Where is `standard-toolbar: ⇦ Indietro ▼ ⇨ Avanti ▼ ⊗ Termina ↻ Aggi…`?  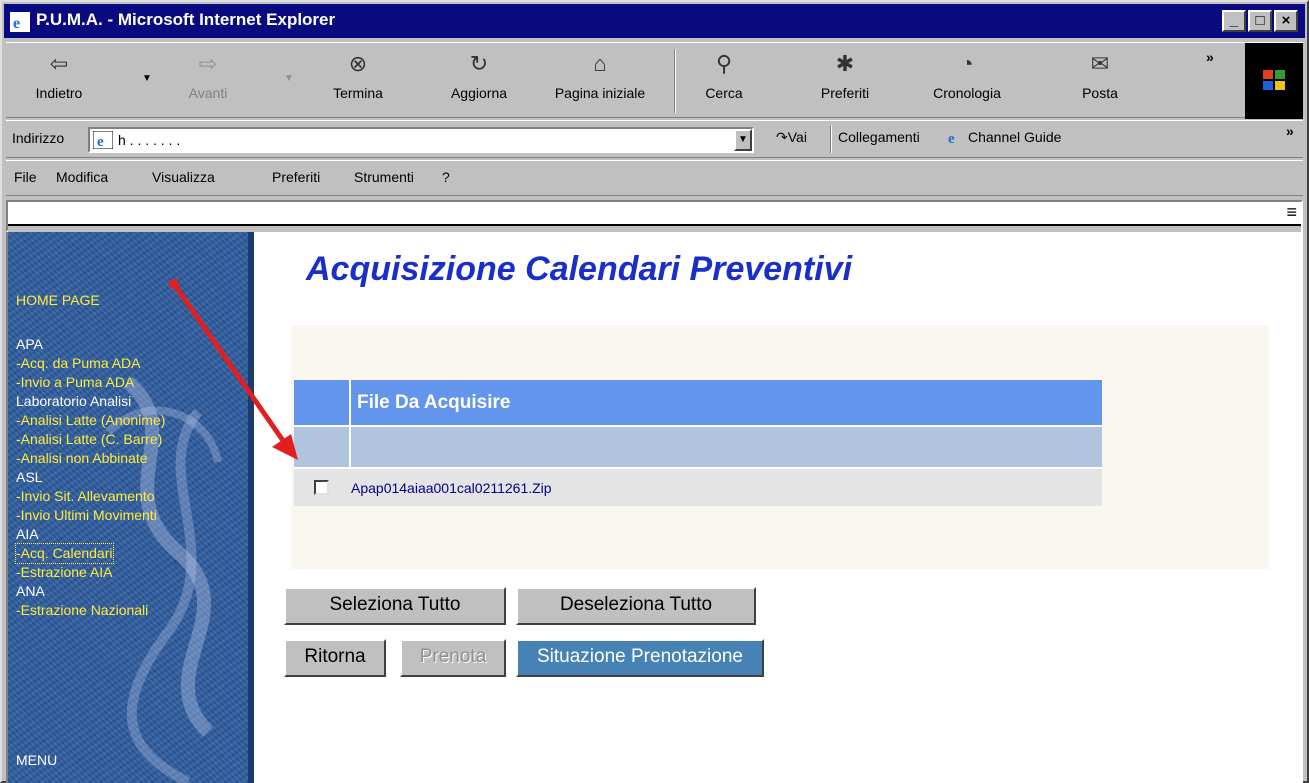 standard-toolbar: ⇦ Indietro ▼ ⇨ Avanti ▼ ⊗ Termina ↻ Aggi… is located at coordinates (654, 80).